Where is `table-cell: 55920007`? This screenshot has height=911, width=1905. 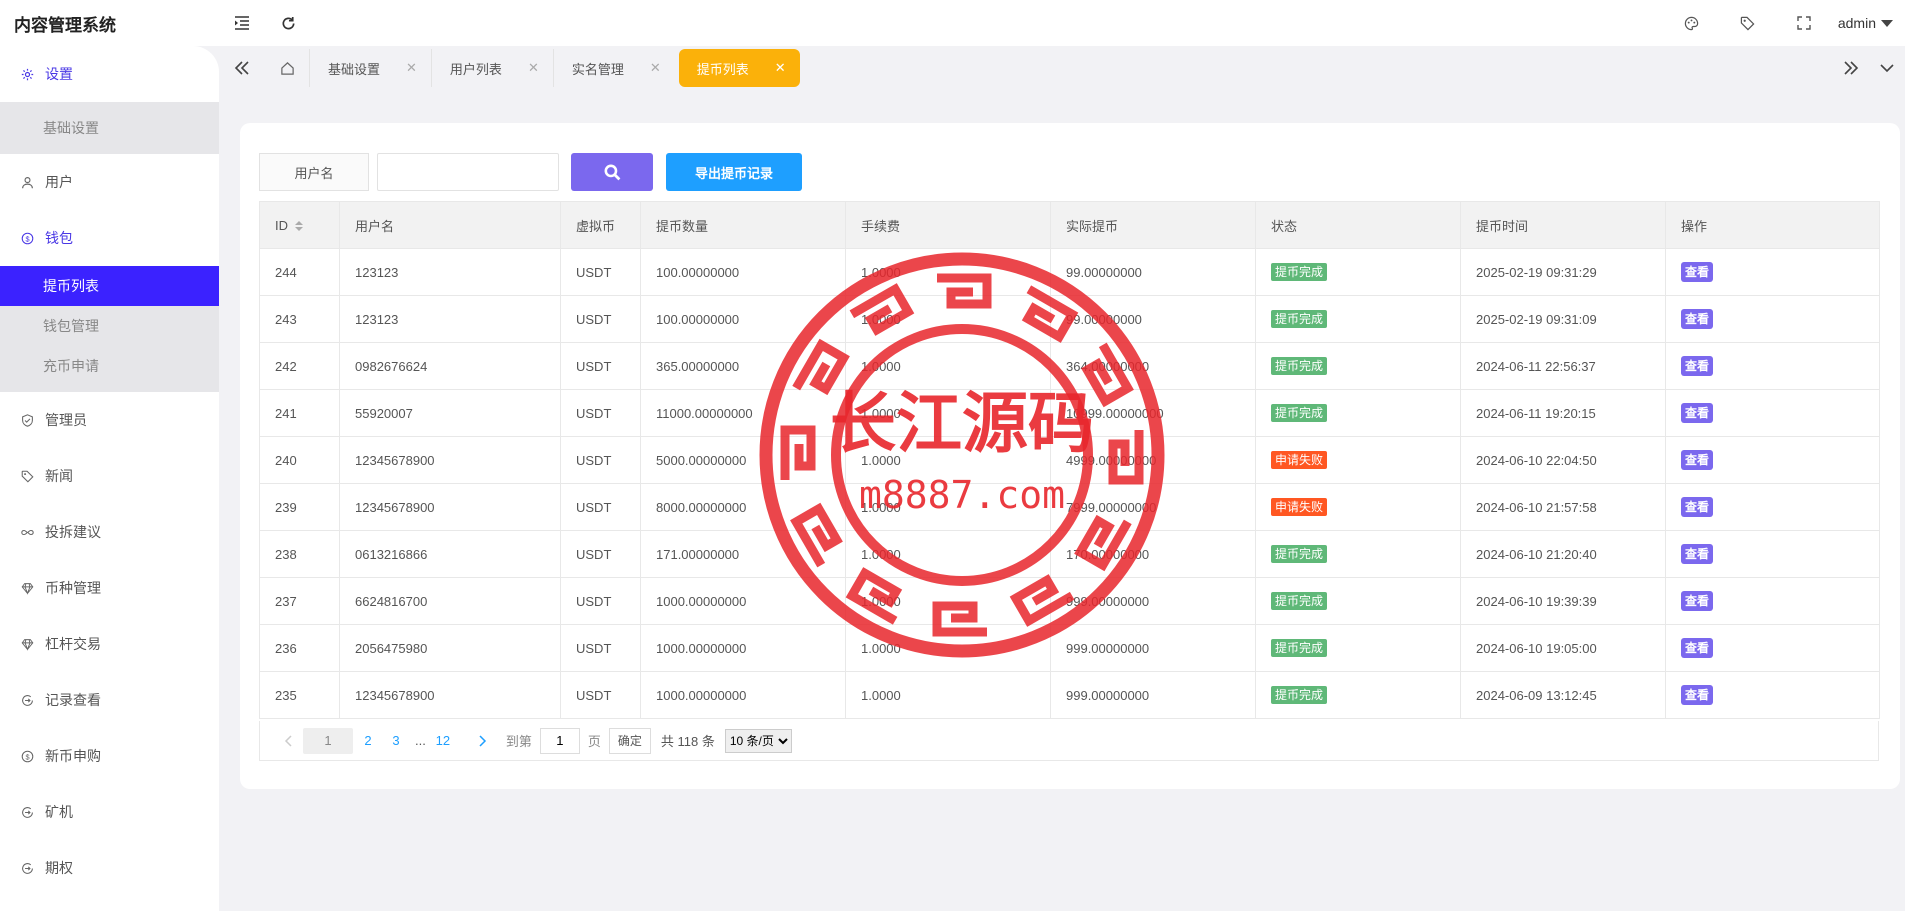 table-cell: 55920007 is located at coordinates (450, 413).